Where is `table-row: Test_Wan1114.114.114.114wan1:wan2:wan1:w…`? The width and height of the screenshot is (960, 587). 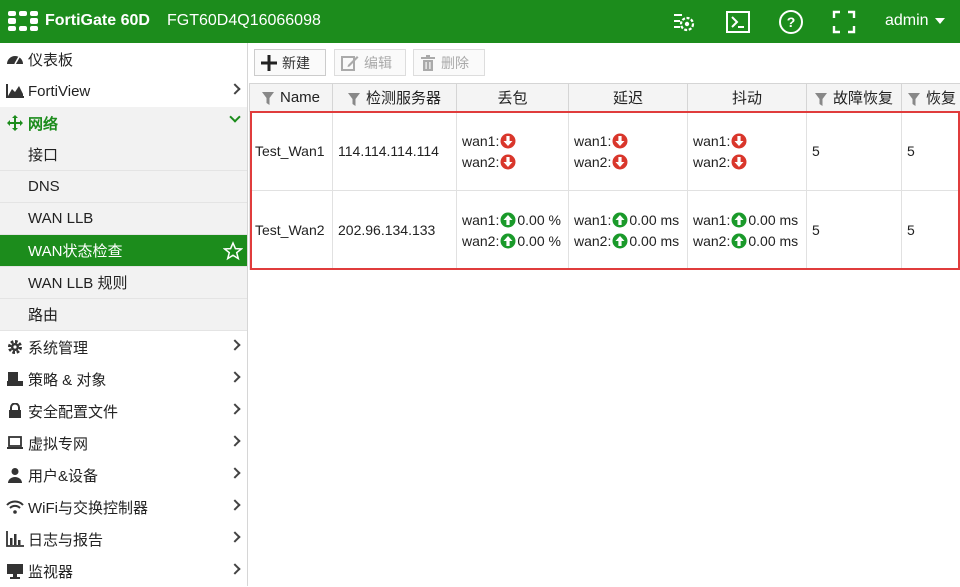 table-row: Test_Wan1114.114.114.114wan1:wan2:wan1:w… is located at coordinates (605, 151).